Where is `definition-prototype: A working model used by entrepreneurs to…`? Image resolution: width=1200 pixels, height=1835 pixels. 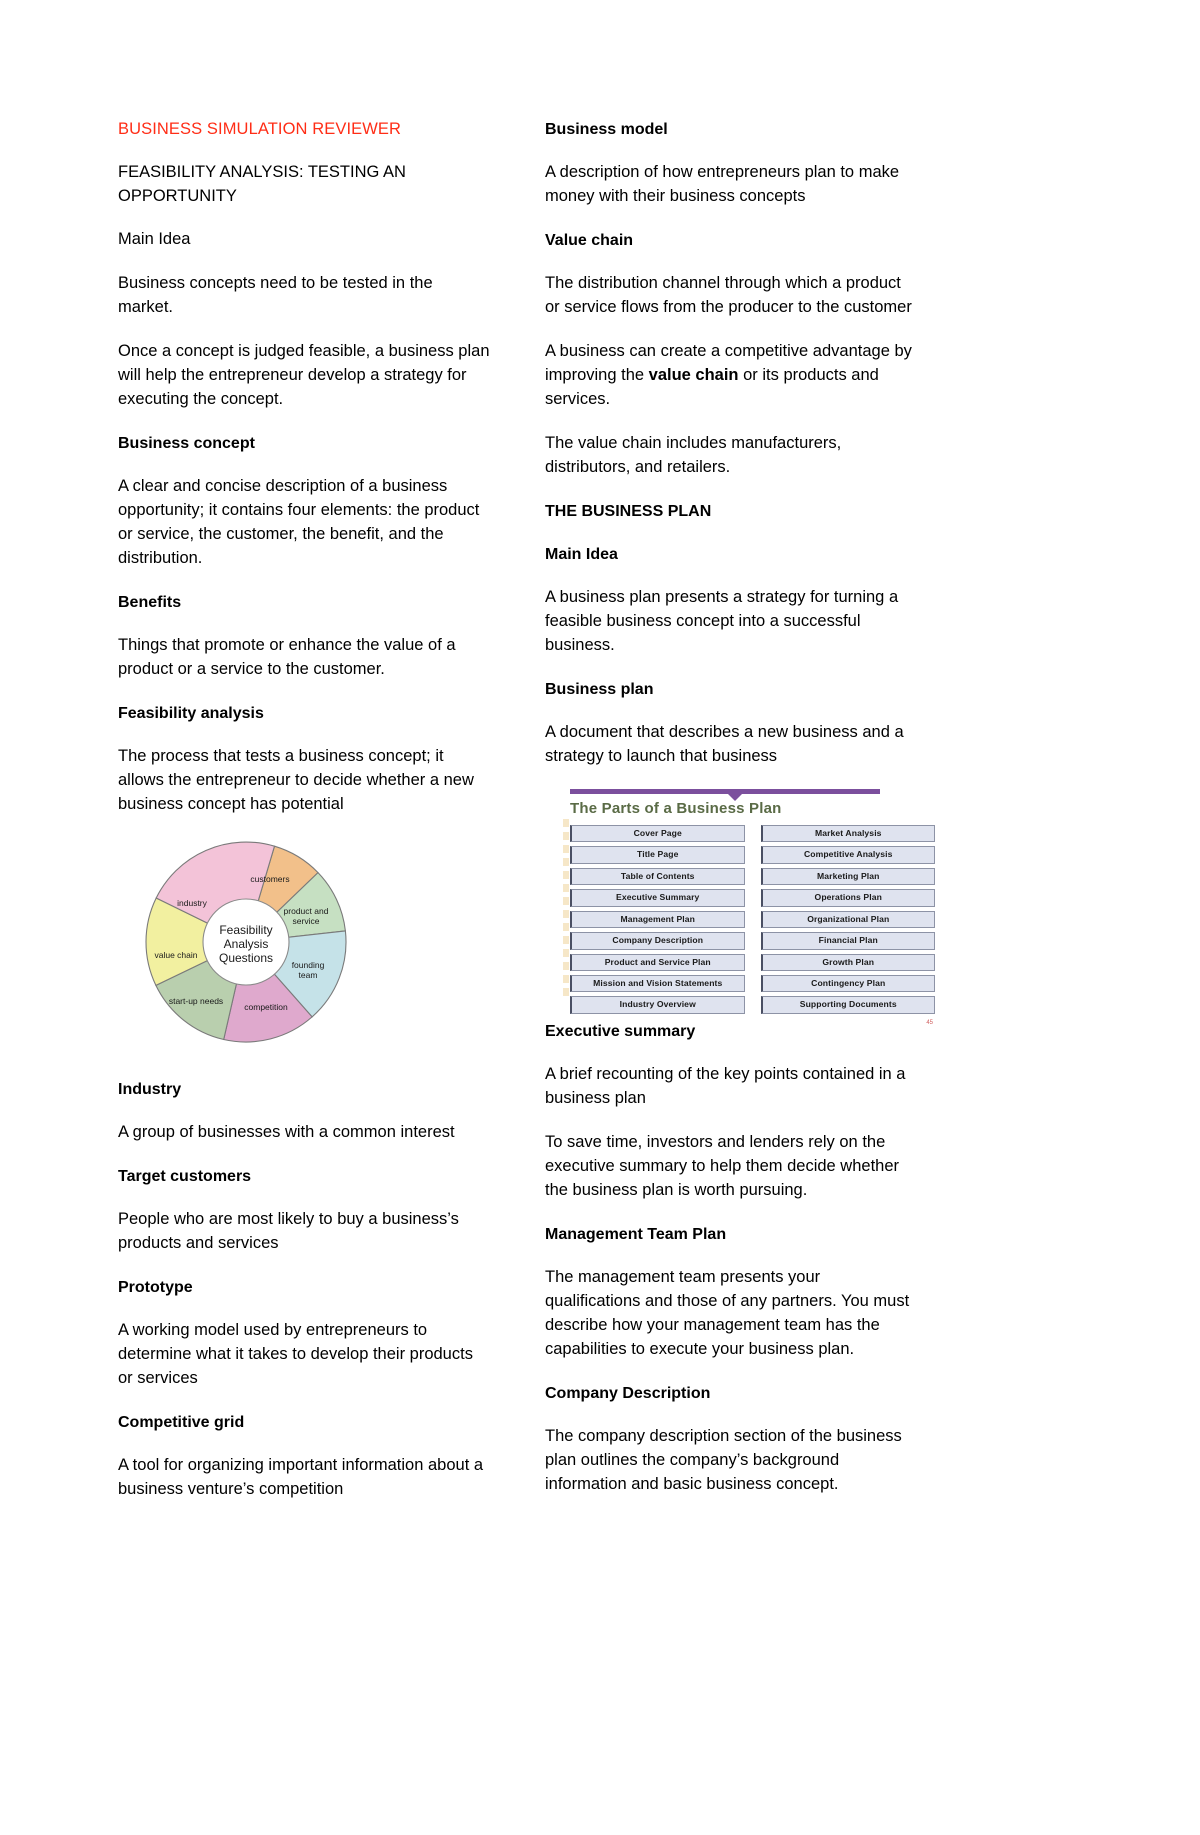 definition-prototype: A working model used by entrepreneurs to… is located at coordinates (295, 1353).